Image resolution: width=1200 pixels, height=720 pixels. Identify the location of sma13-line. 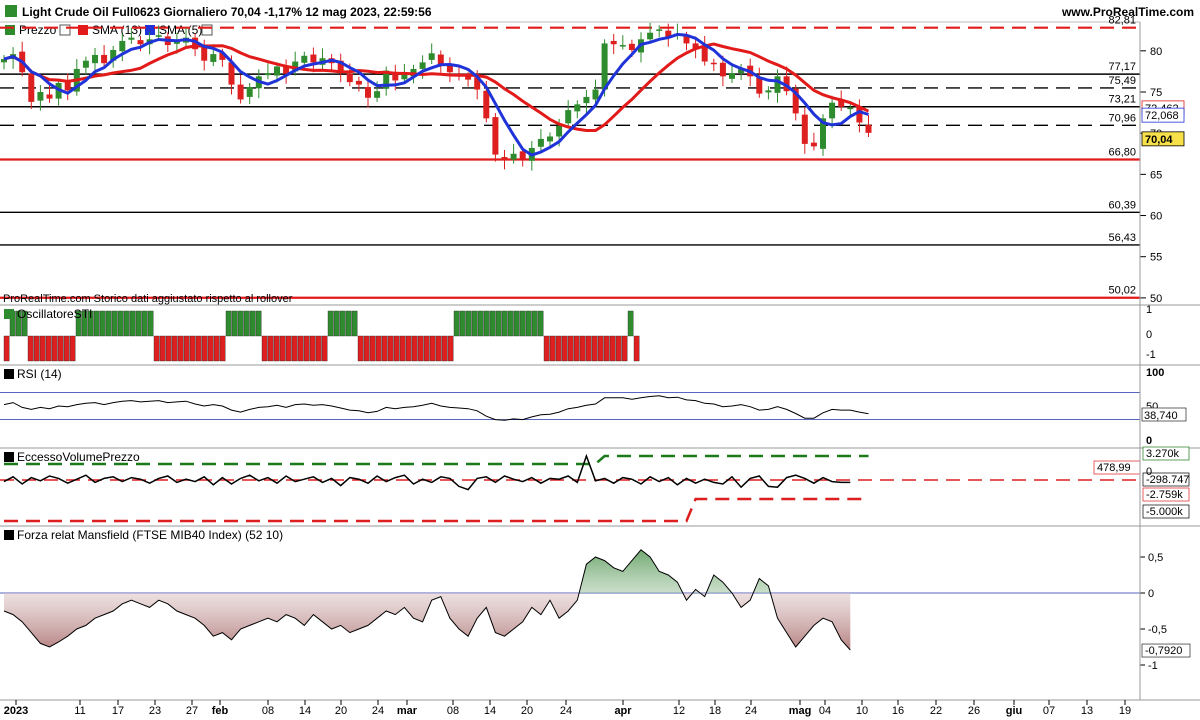
(436, 87).